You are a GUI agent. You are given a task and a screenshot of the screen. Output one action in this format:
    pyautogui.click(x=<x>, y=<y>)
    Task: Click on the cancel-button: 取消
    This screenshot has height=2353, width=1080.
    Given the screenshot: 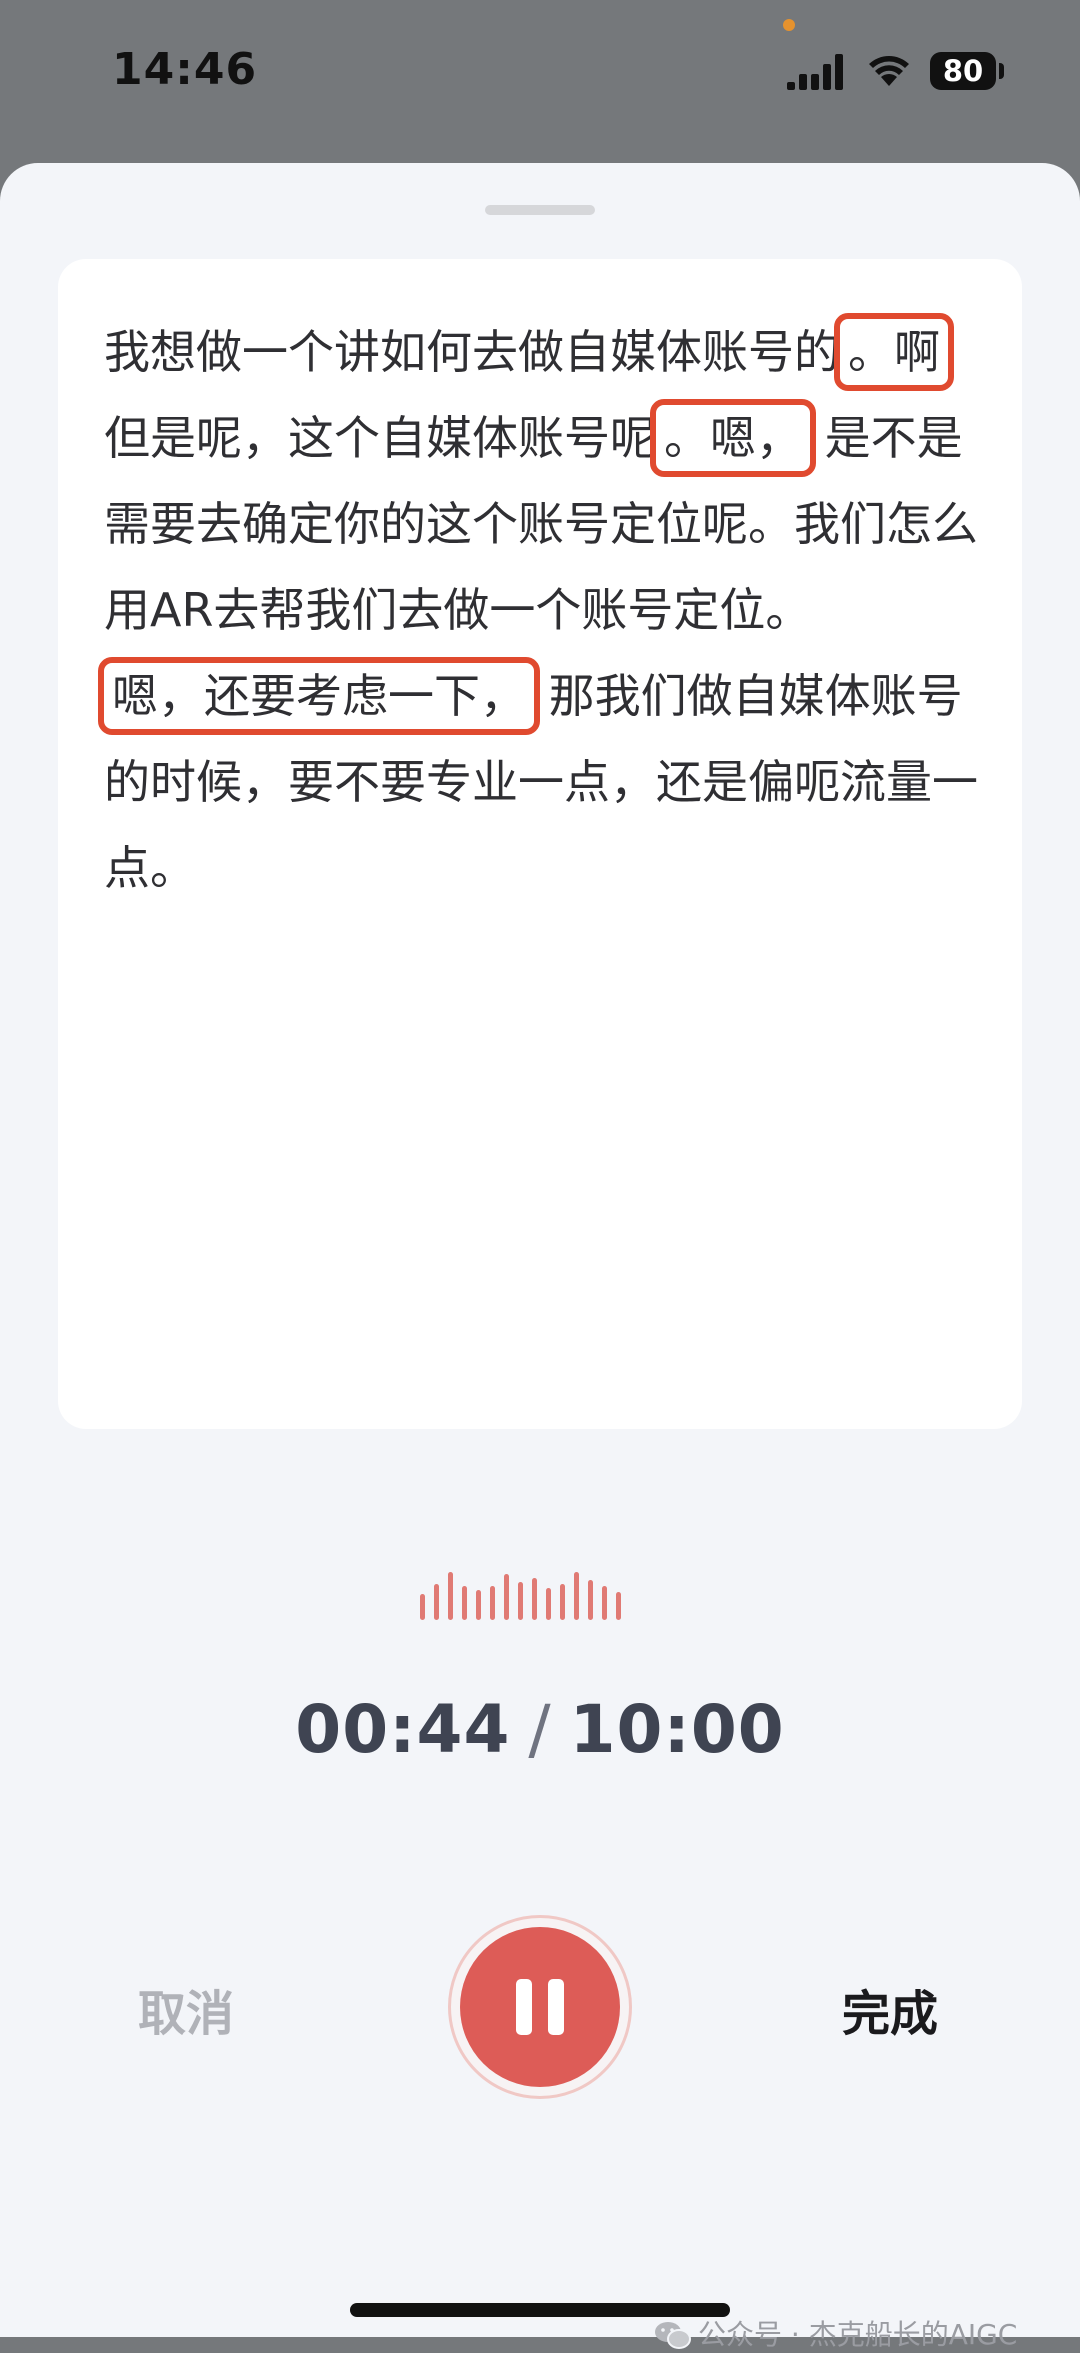 What is the action you would take?
    pyautogui.click(x=186, y=2009)
    